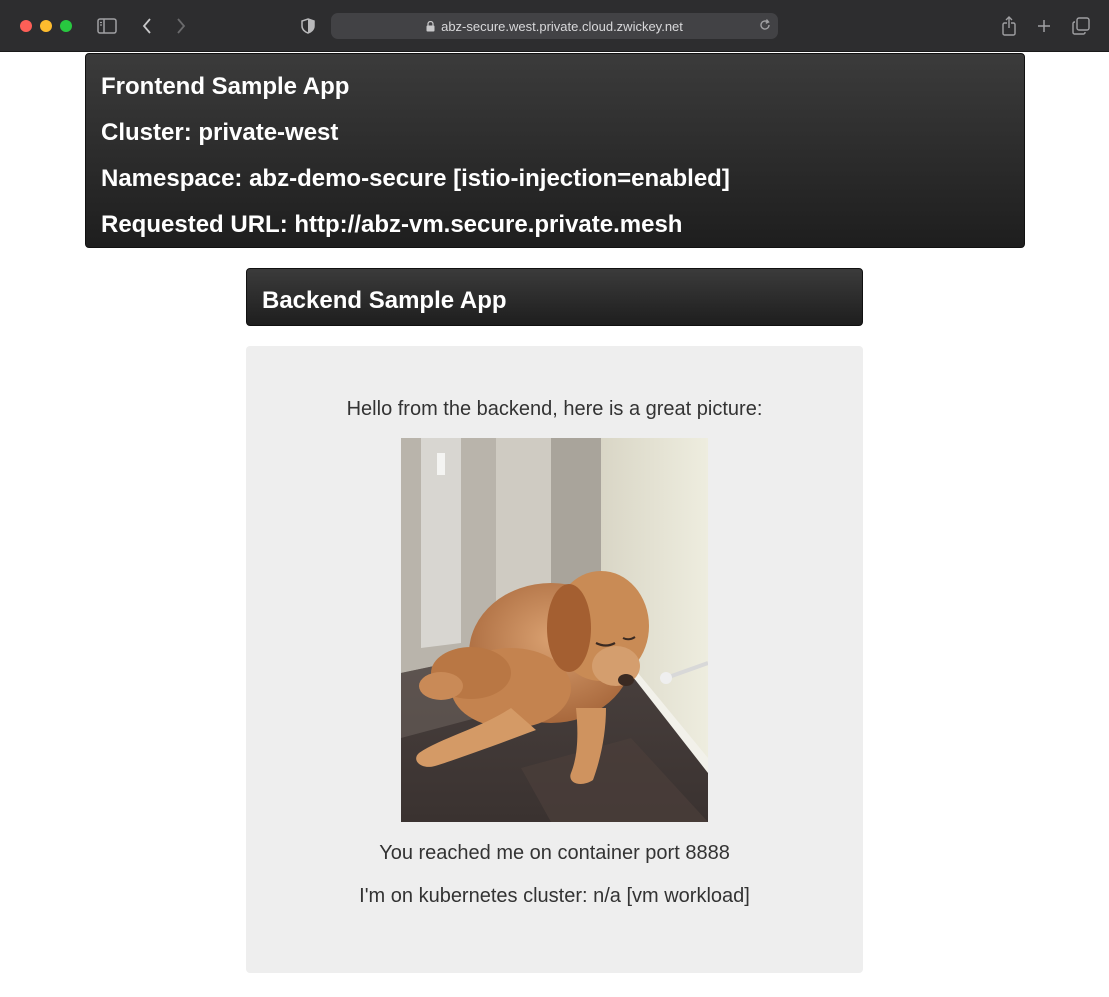 This screenshot has height=997, width=1109. What do you see at coordinates (765, 25) in the screenshot?
I see `reload-icon` at bounding box center [765, 25].